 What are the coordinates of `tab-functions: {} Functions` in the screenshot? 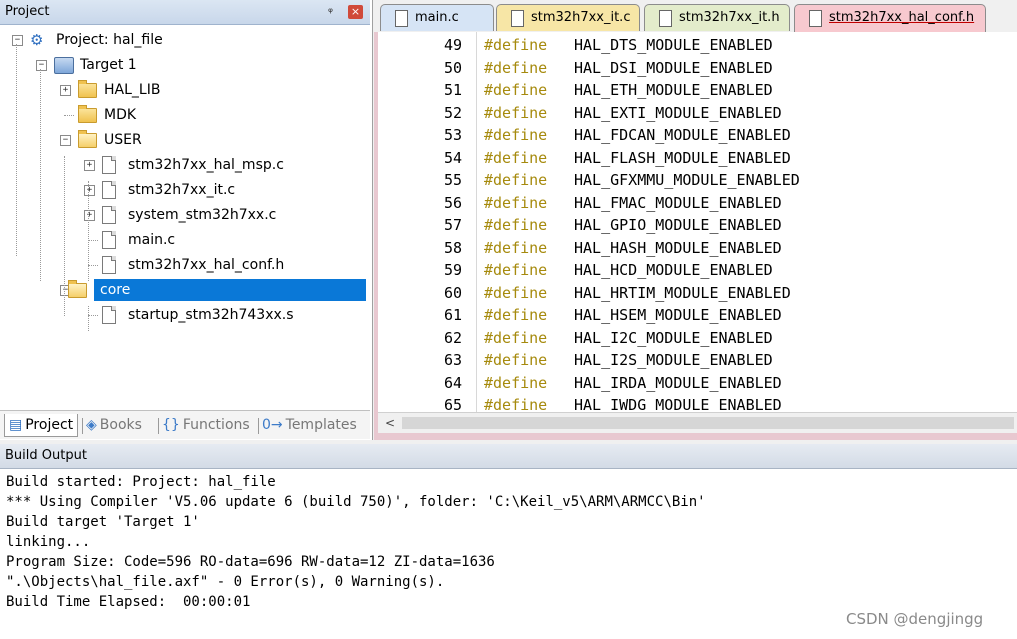 It's located at (206, 425).